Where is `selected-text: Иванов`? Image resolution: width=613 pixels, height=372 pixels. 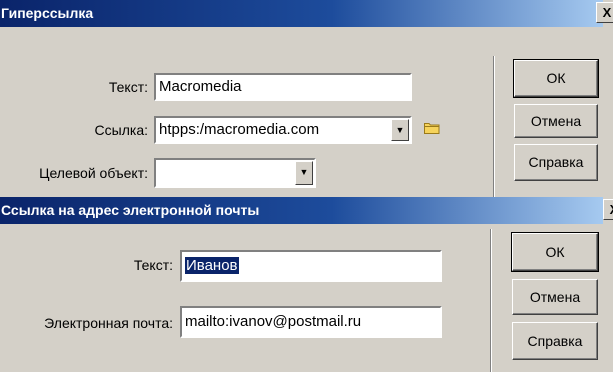
selected-text: Иванов is located at coordinates (212, 265).